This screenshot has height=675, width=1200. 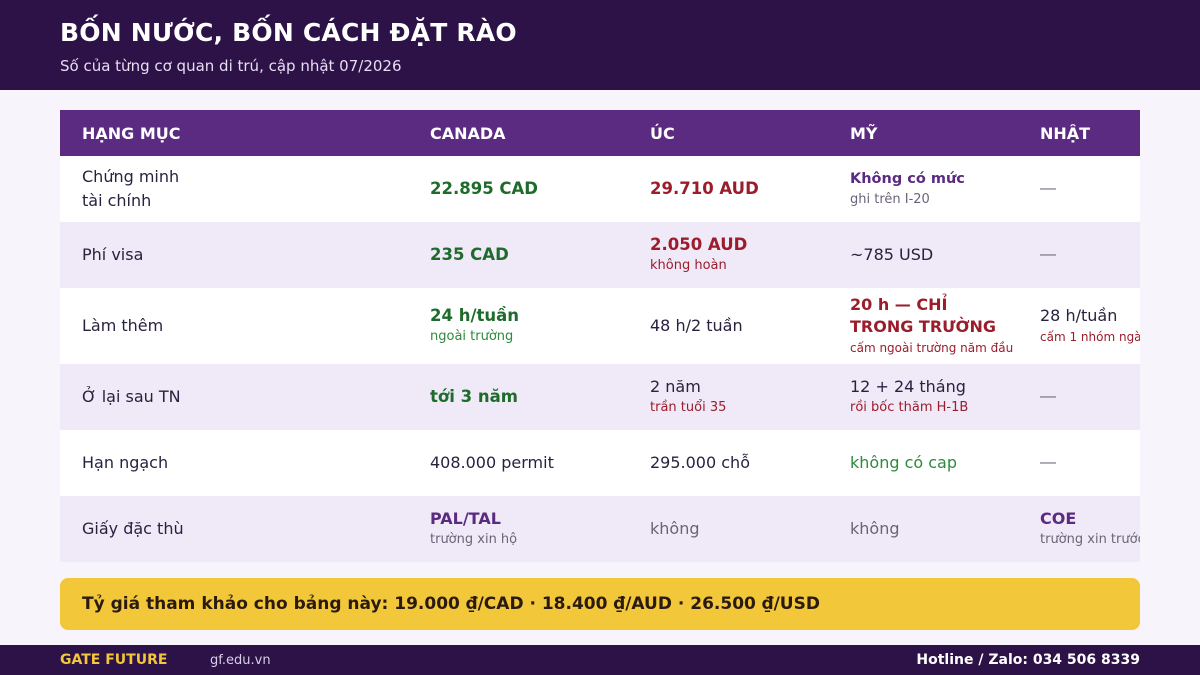 I want to click on cell-note: cấm ngoài trường năm đầu, so click(x=932, y=348).